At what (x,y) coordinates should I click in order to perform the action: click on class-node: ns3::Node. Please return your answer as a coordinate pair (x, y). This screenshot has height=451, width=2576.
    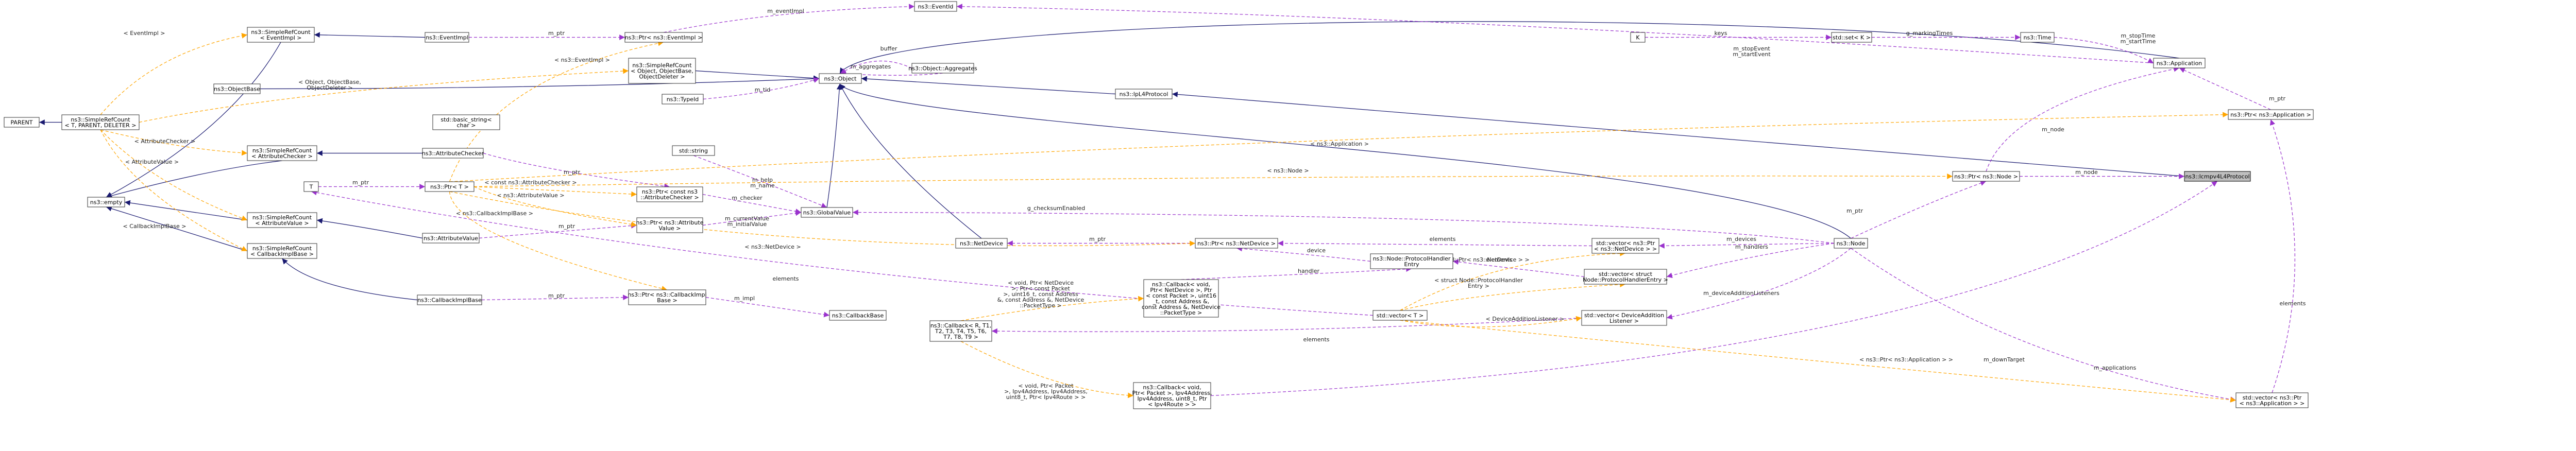
    Looking at the image, I should click on (1851, 243).